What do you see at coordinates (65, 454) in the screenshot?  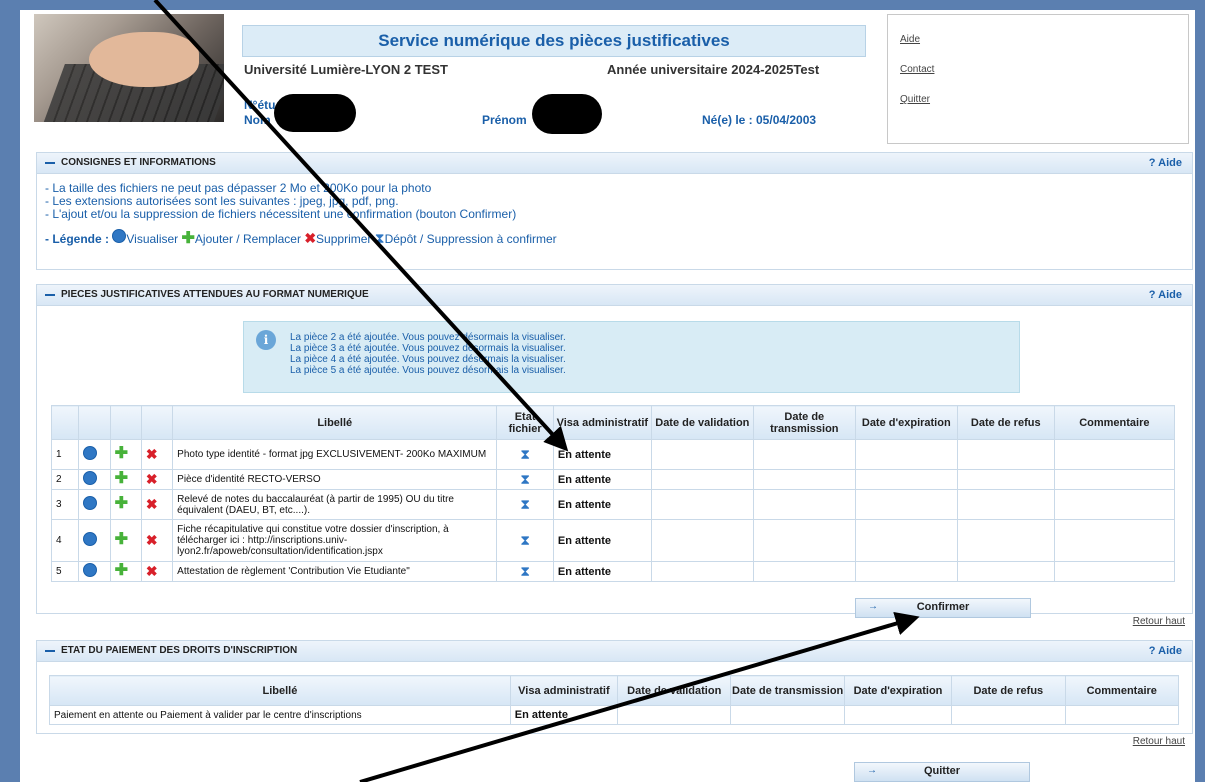 I see `row-number: 1` at bounding box center [65, 454].